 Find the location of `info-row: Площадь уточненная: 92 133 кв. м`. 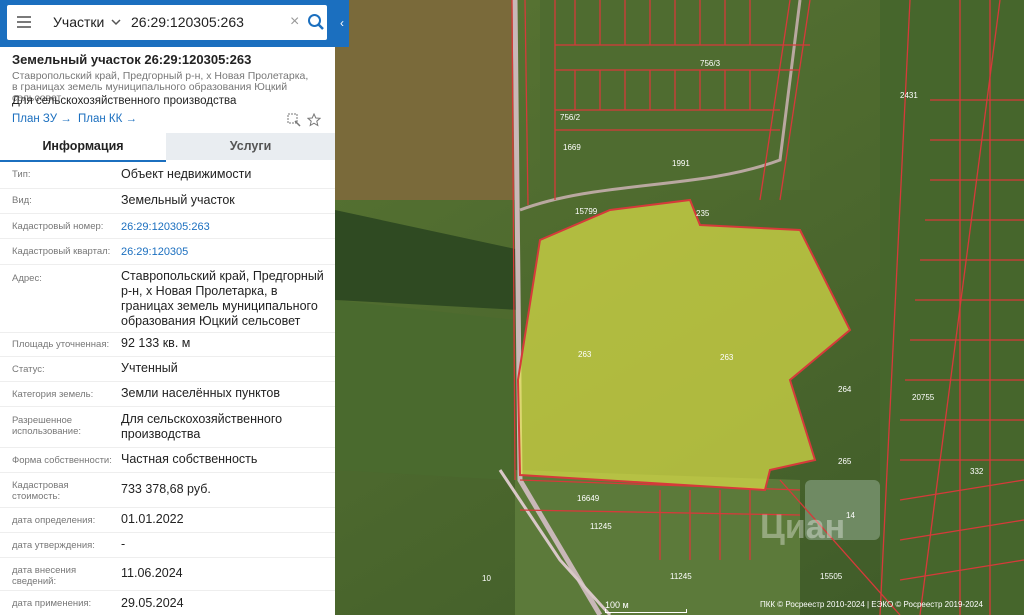

info-row: Площадь уточненная: 92 133 кв. м is located at coordinates (167, 344).